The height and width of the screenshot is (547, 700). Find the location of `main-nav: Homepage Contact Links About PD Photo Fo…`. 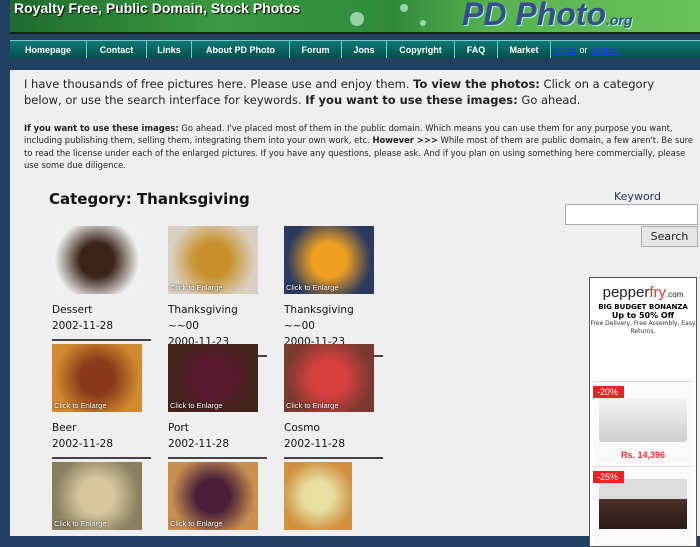

main-nav: Homepage Contact Links About PD Photo Fo… is located at coordinates (355, 49).